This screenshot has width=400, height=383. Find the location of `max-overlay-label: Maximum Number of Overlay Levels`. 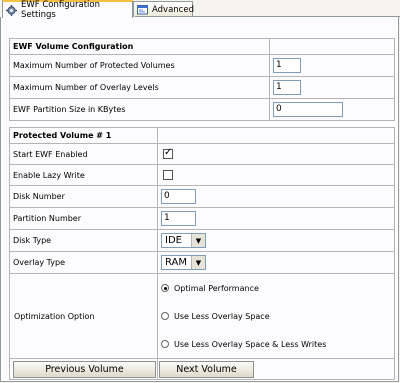

max-overlay-label: Maximum Number of Overlay Levels is located at coordinates (139, 87).